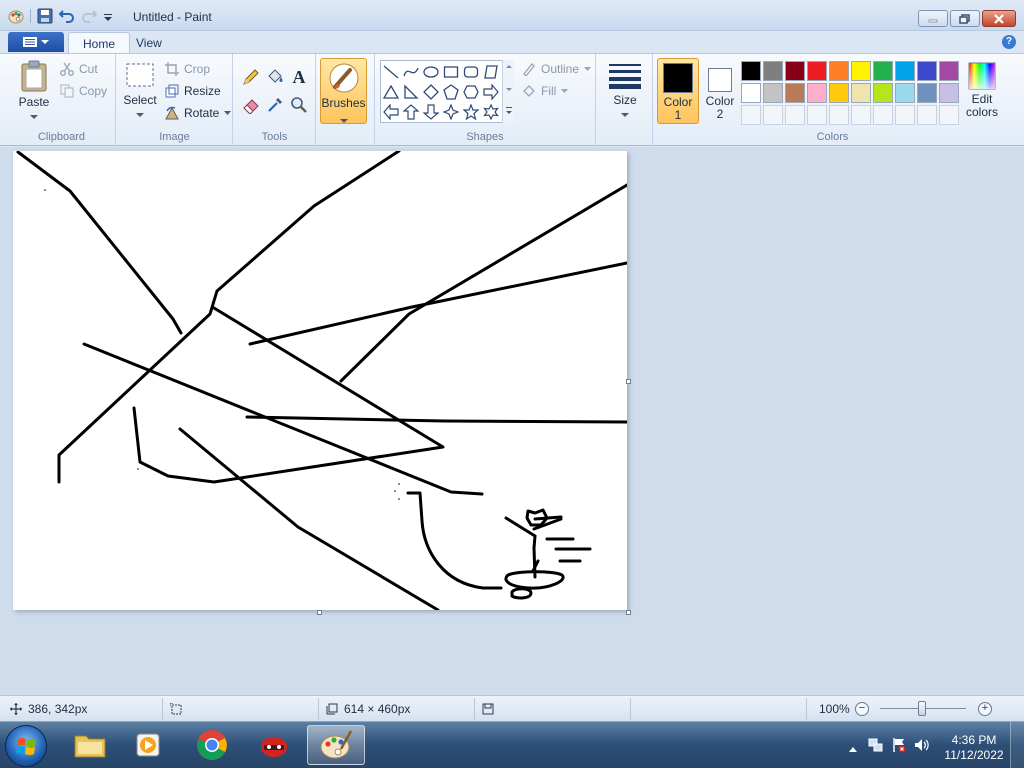 Image resolution: width=1024 pixels, height=768 pixels. I want to click on taskbar-file-explorer, so click(90, 745).